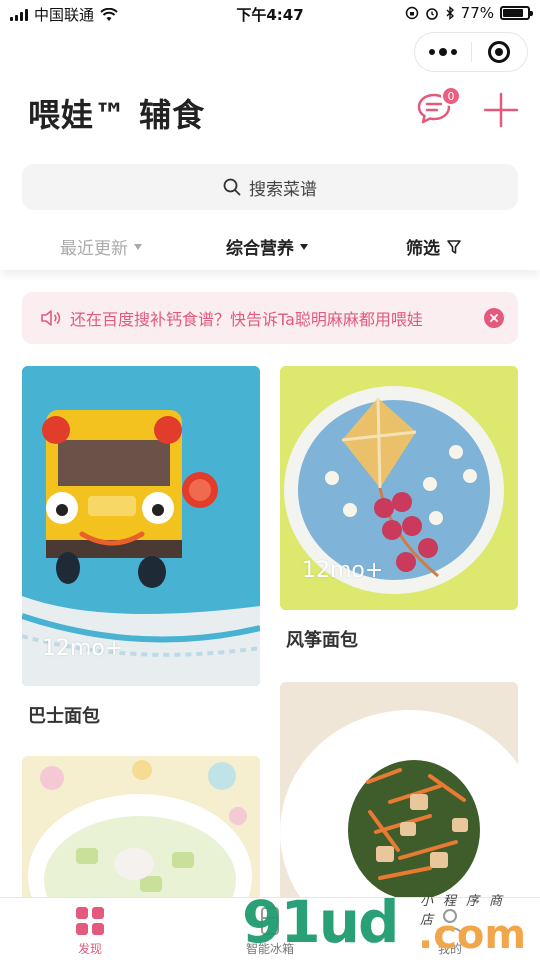 Image resolution: width=540 pixels, height=960 pixels. What do you see at coordinates (451, 96) in the screenshot?
I see `message-count-badge: 0` at bounding box center [451, 96].